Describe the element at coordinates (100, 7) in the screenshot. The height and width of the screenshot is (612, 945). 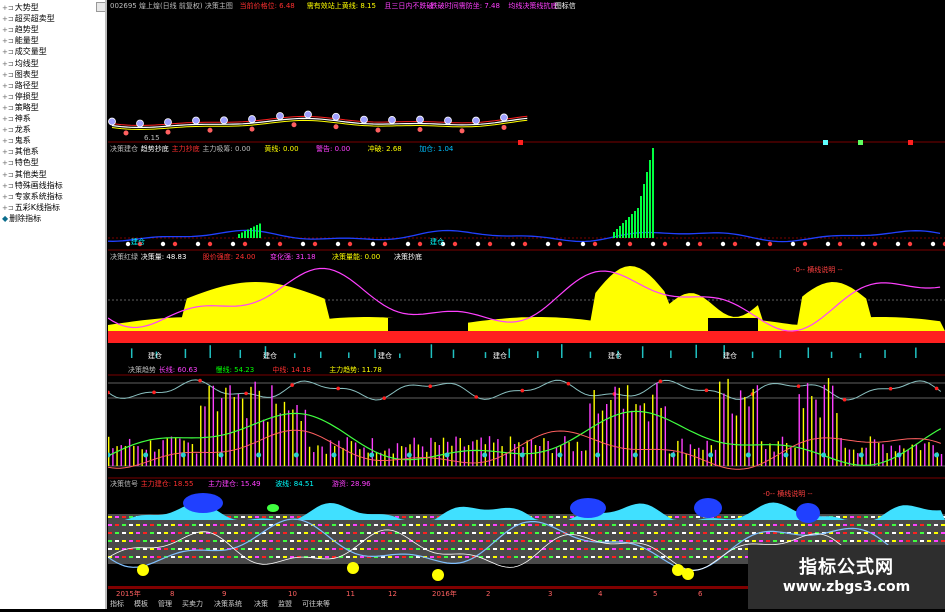
I see `tree-scroll-button` at that location.